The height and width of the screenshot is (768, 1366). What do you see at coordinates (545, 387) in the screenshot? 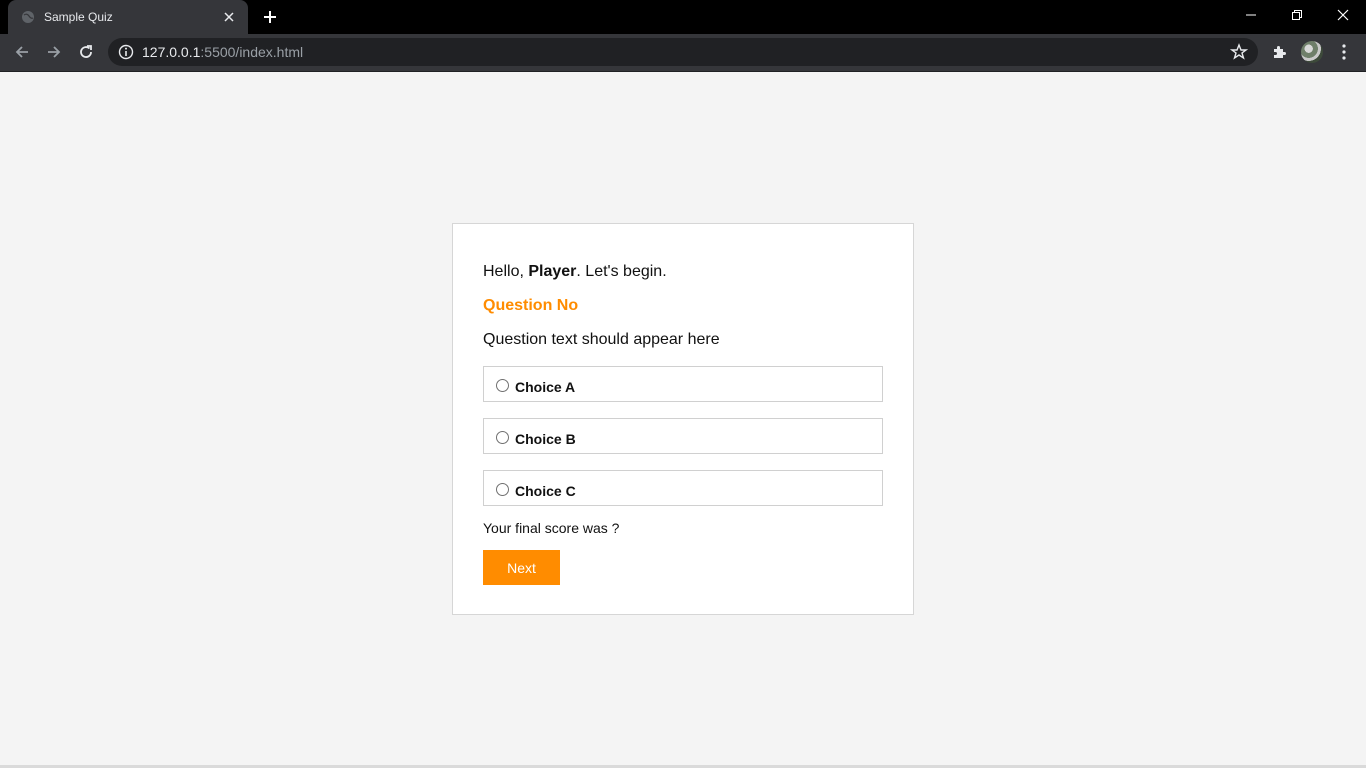
I see `choice-a-label: Choice A` at bounding box center [545, 387].